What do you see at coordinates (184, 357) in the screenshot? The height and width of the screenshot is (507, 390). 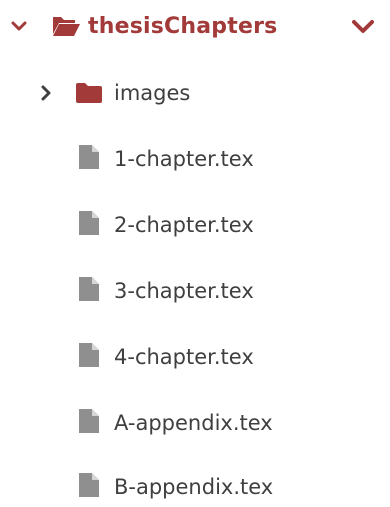 I see `file-label: 4-chapter.tex` at bounding box center [184, 357].